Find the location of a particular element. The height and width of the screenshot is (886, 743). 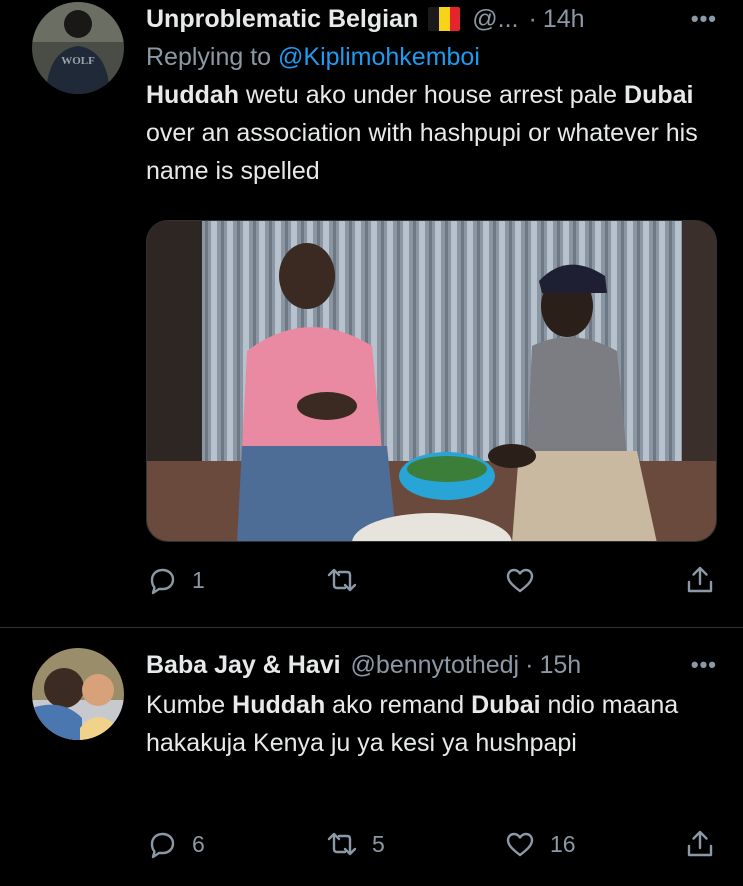

retweet-count: 5 is located at coordinates (378, 843).